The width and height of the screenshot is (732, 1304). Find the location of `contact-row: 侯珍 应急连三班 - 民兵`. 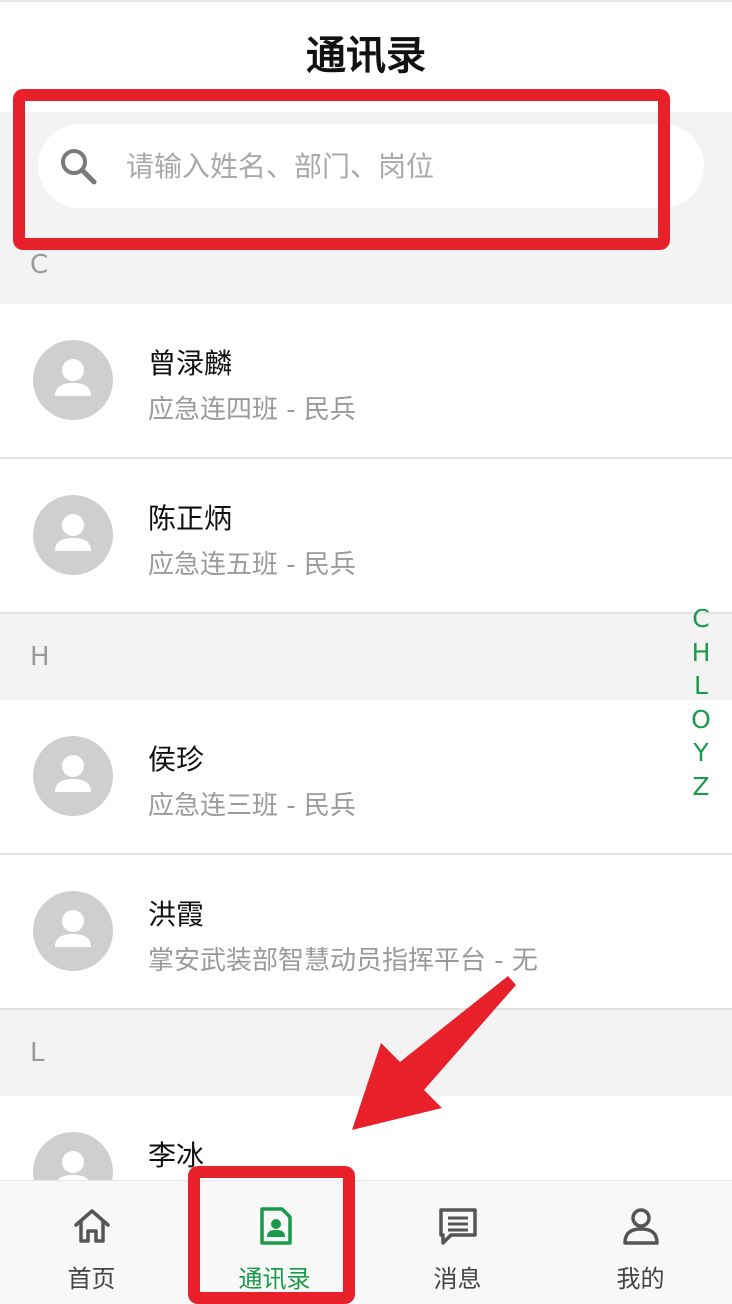

contact-row: 侯珍 应急连三班 - 民兵 is located at coordinates (366, 777).